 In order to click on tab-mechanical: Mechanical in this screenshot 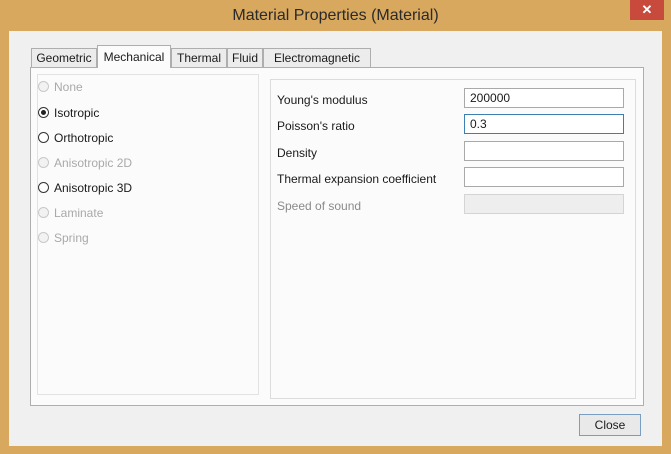, I will do `click(134, 56)`.